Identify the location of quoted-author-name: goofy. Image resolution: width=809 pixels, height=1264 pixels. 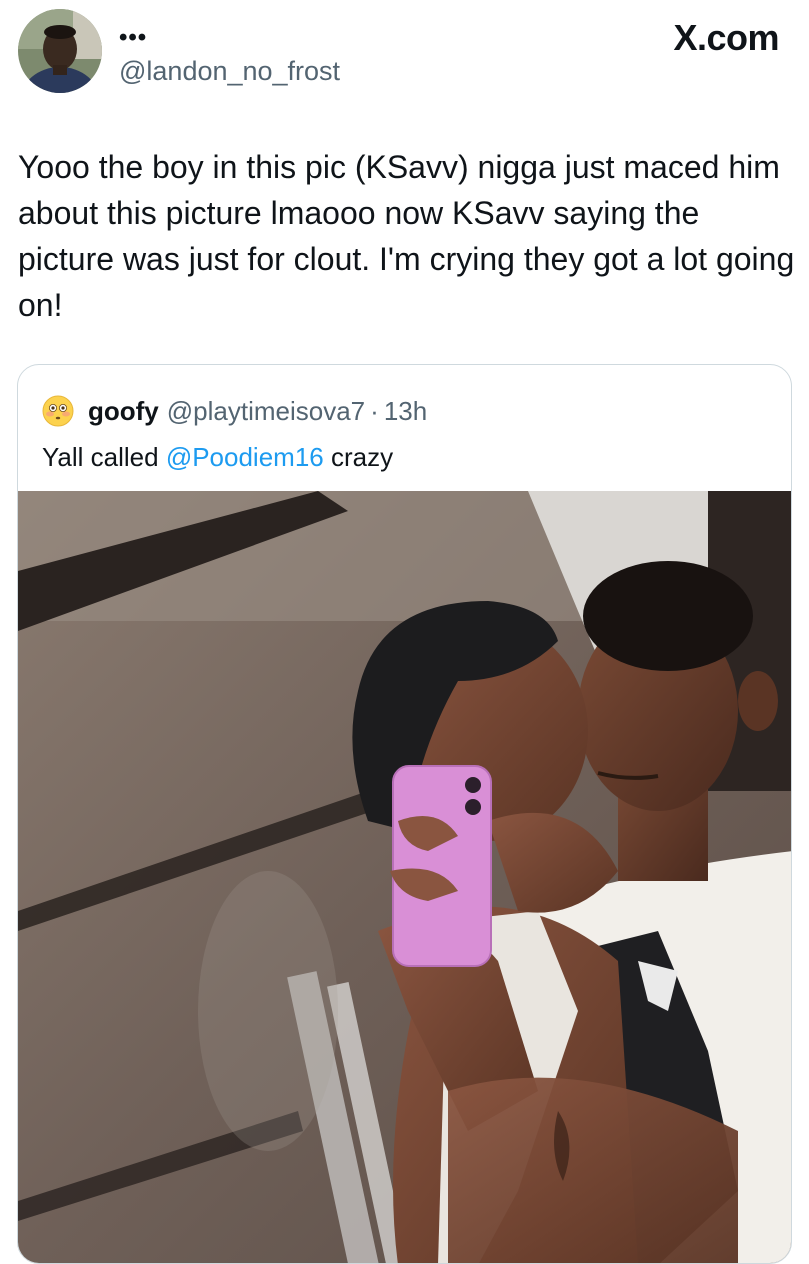
(123, 411).